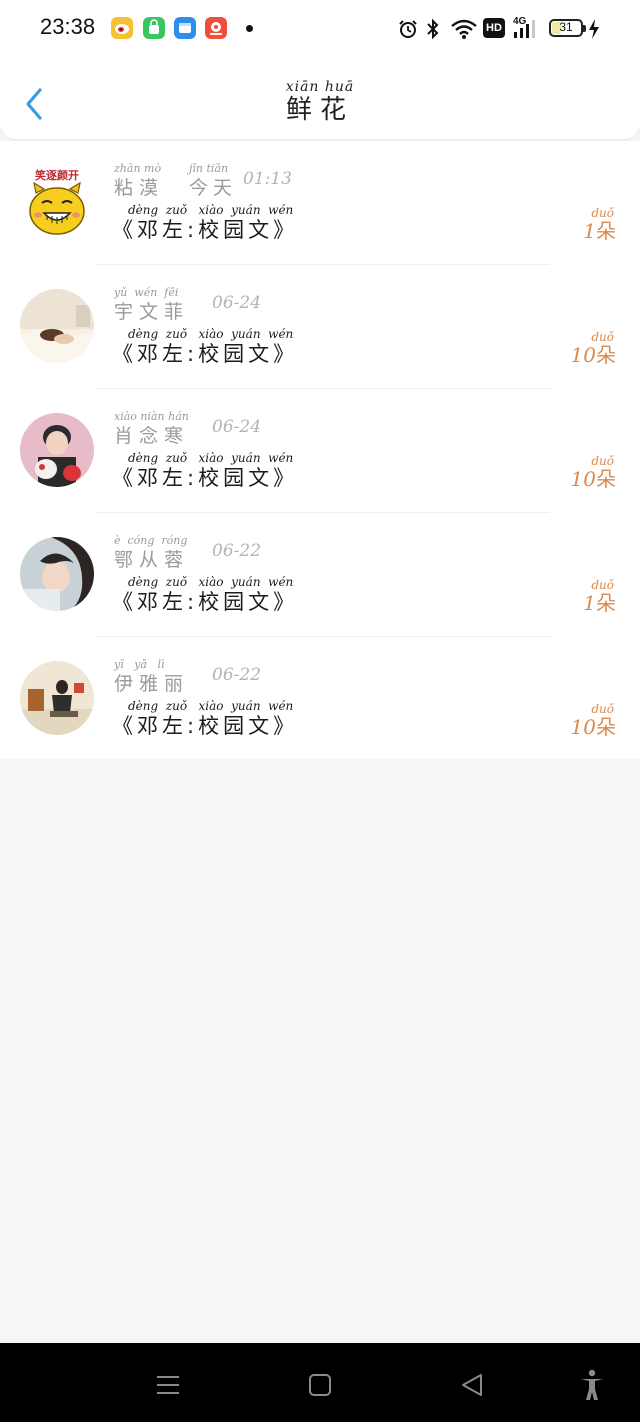 The height and width of the screenshot is (1422, 640). What do you see at coordinates (57, 698) in the screenshot?
I see `photo-avatar-room` at bounding box center [57, 698].